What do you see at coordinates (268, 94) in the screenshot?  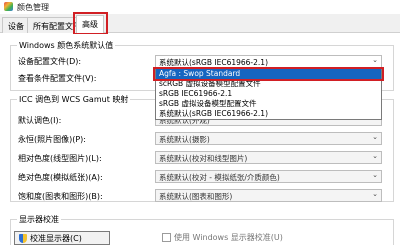 I see `dropdown-option: sRGB IEC61966-2.1` at bounding box center [268, 94].